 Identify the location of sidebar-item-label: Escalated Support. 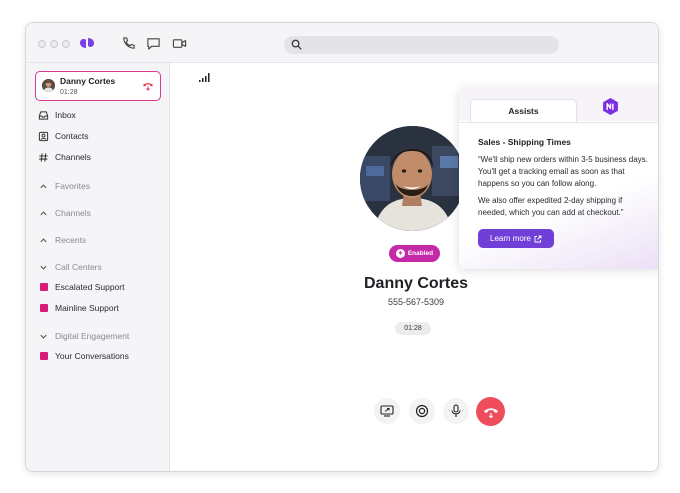
(90, 287).